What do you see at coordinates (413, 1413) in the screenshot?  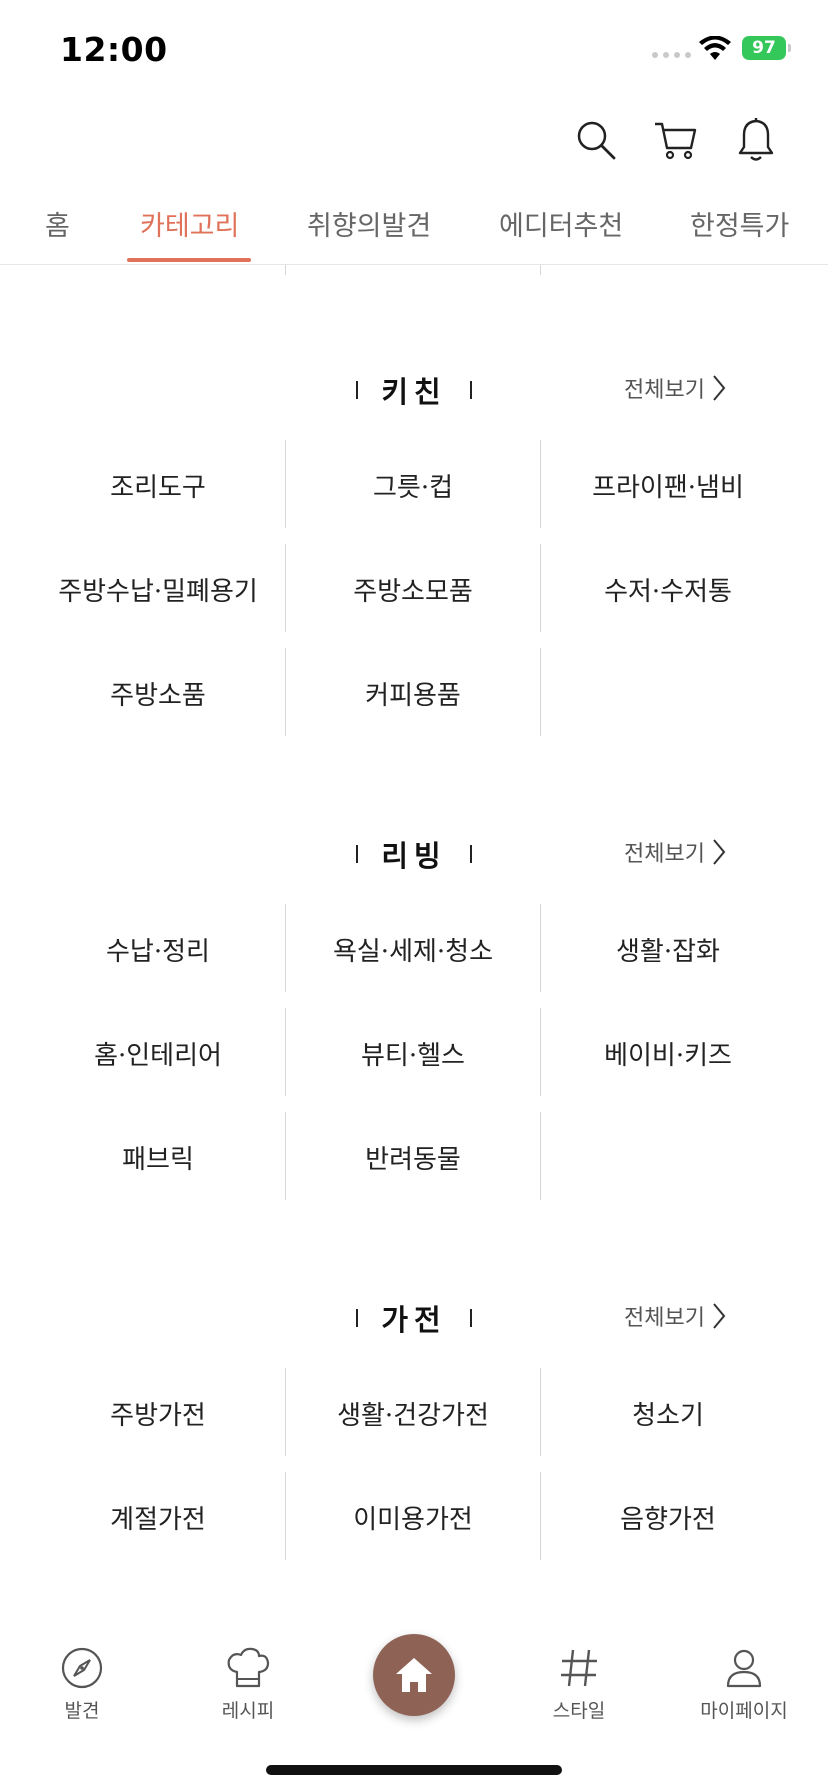 I see `category-item: 생활·건강가전` at bounding box center [413, 1413].